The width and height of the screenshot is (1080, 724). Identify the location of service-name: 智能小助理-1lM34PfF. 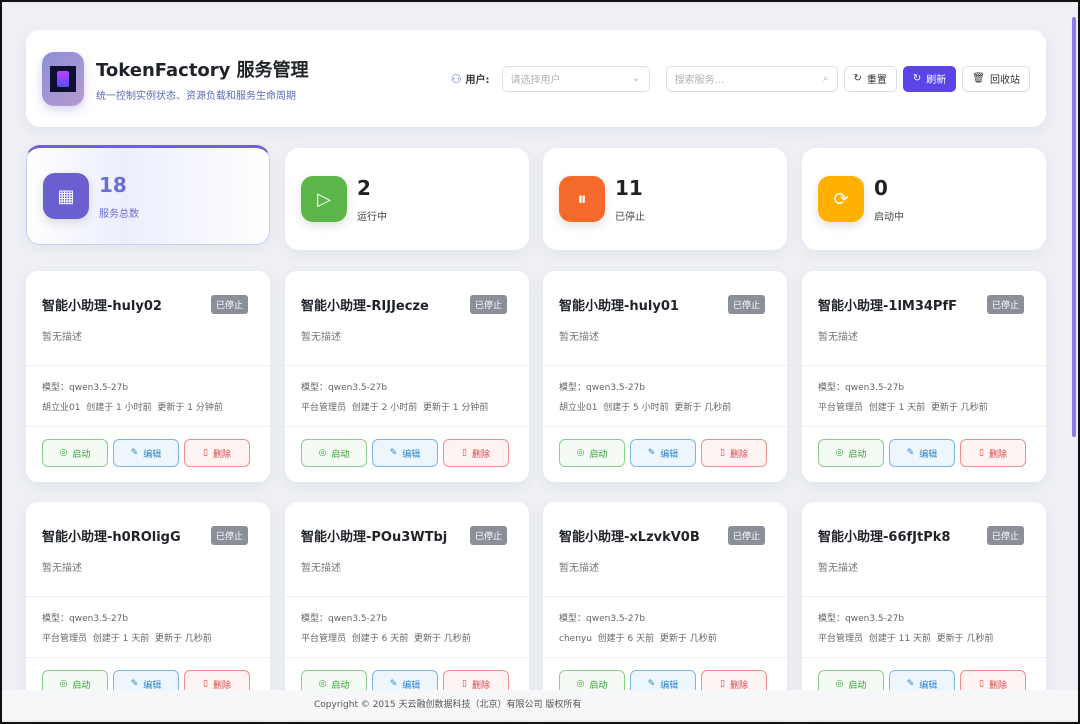
(887, 306).